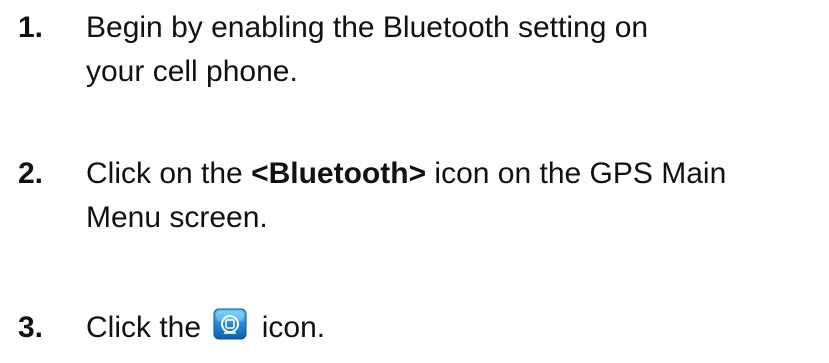  Describe the element at coordinates (31, 27) in the screenshot. I see `step-number: 1.` at that location.